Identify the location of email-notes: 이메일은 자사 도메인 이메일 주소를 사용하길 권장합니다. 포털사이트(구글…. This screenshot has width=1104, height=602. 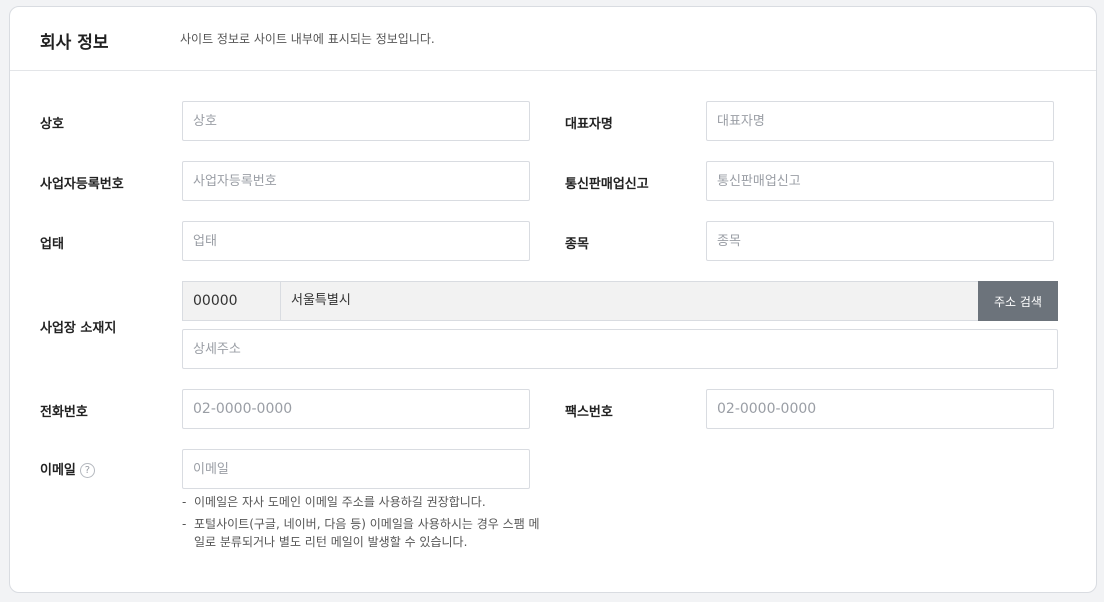
(362, 524).